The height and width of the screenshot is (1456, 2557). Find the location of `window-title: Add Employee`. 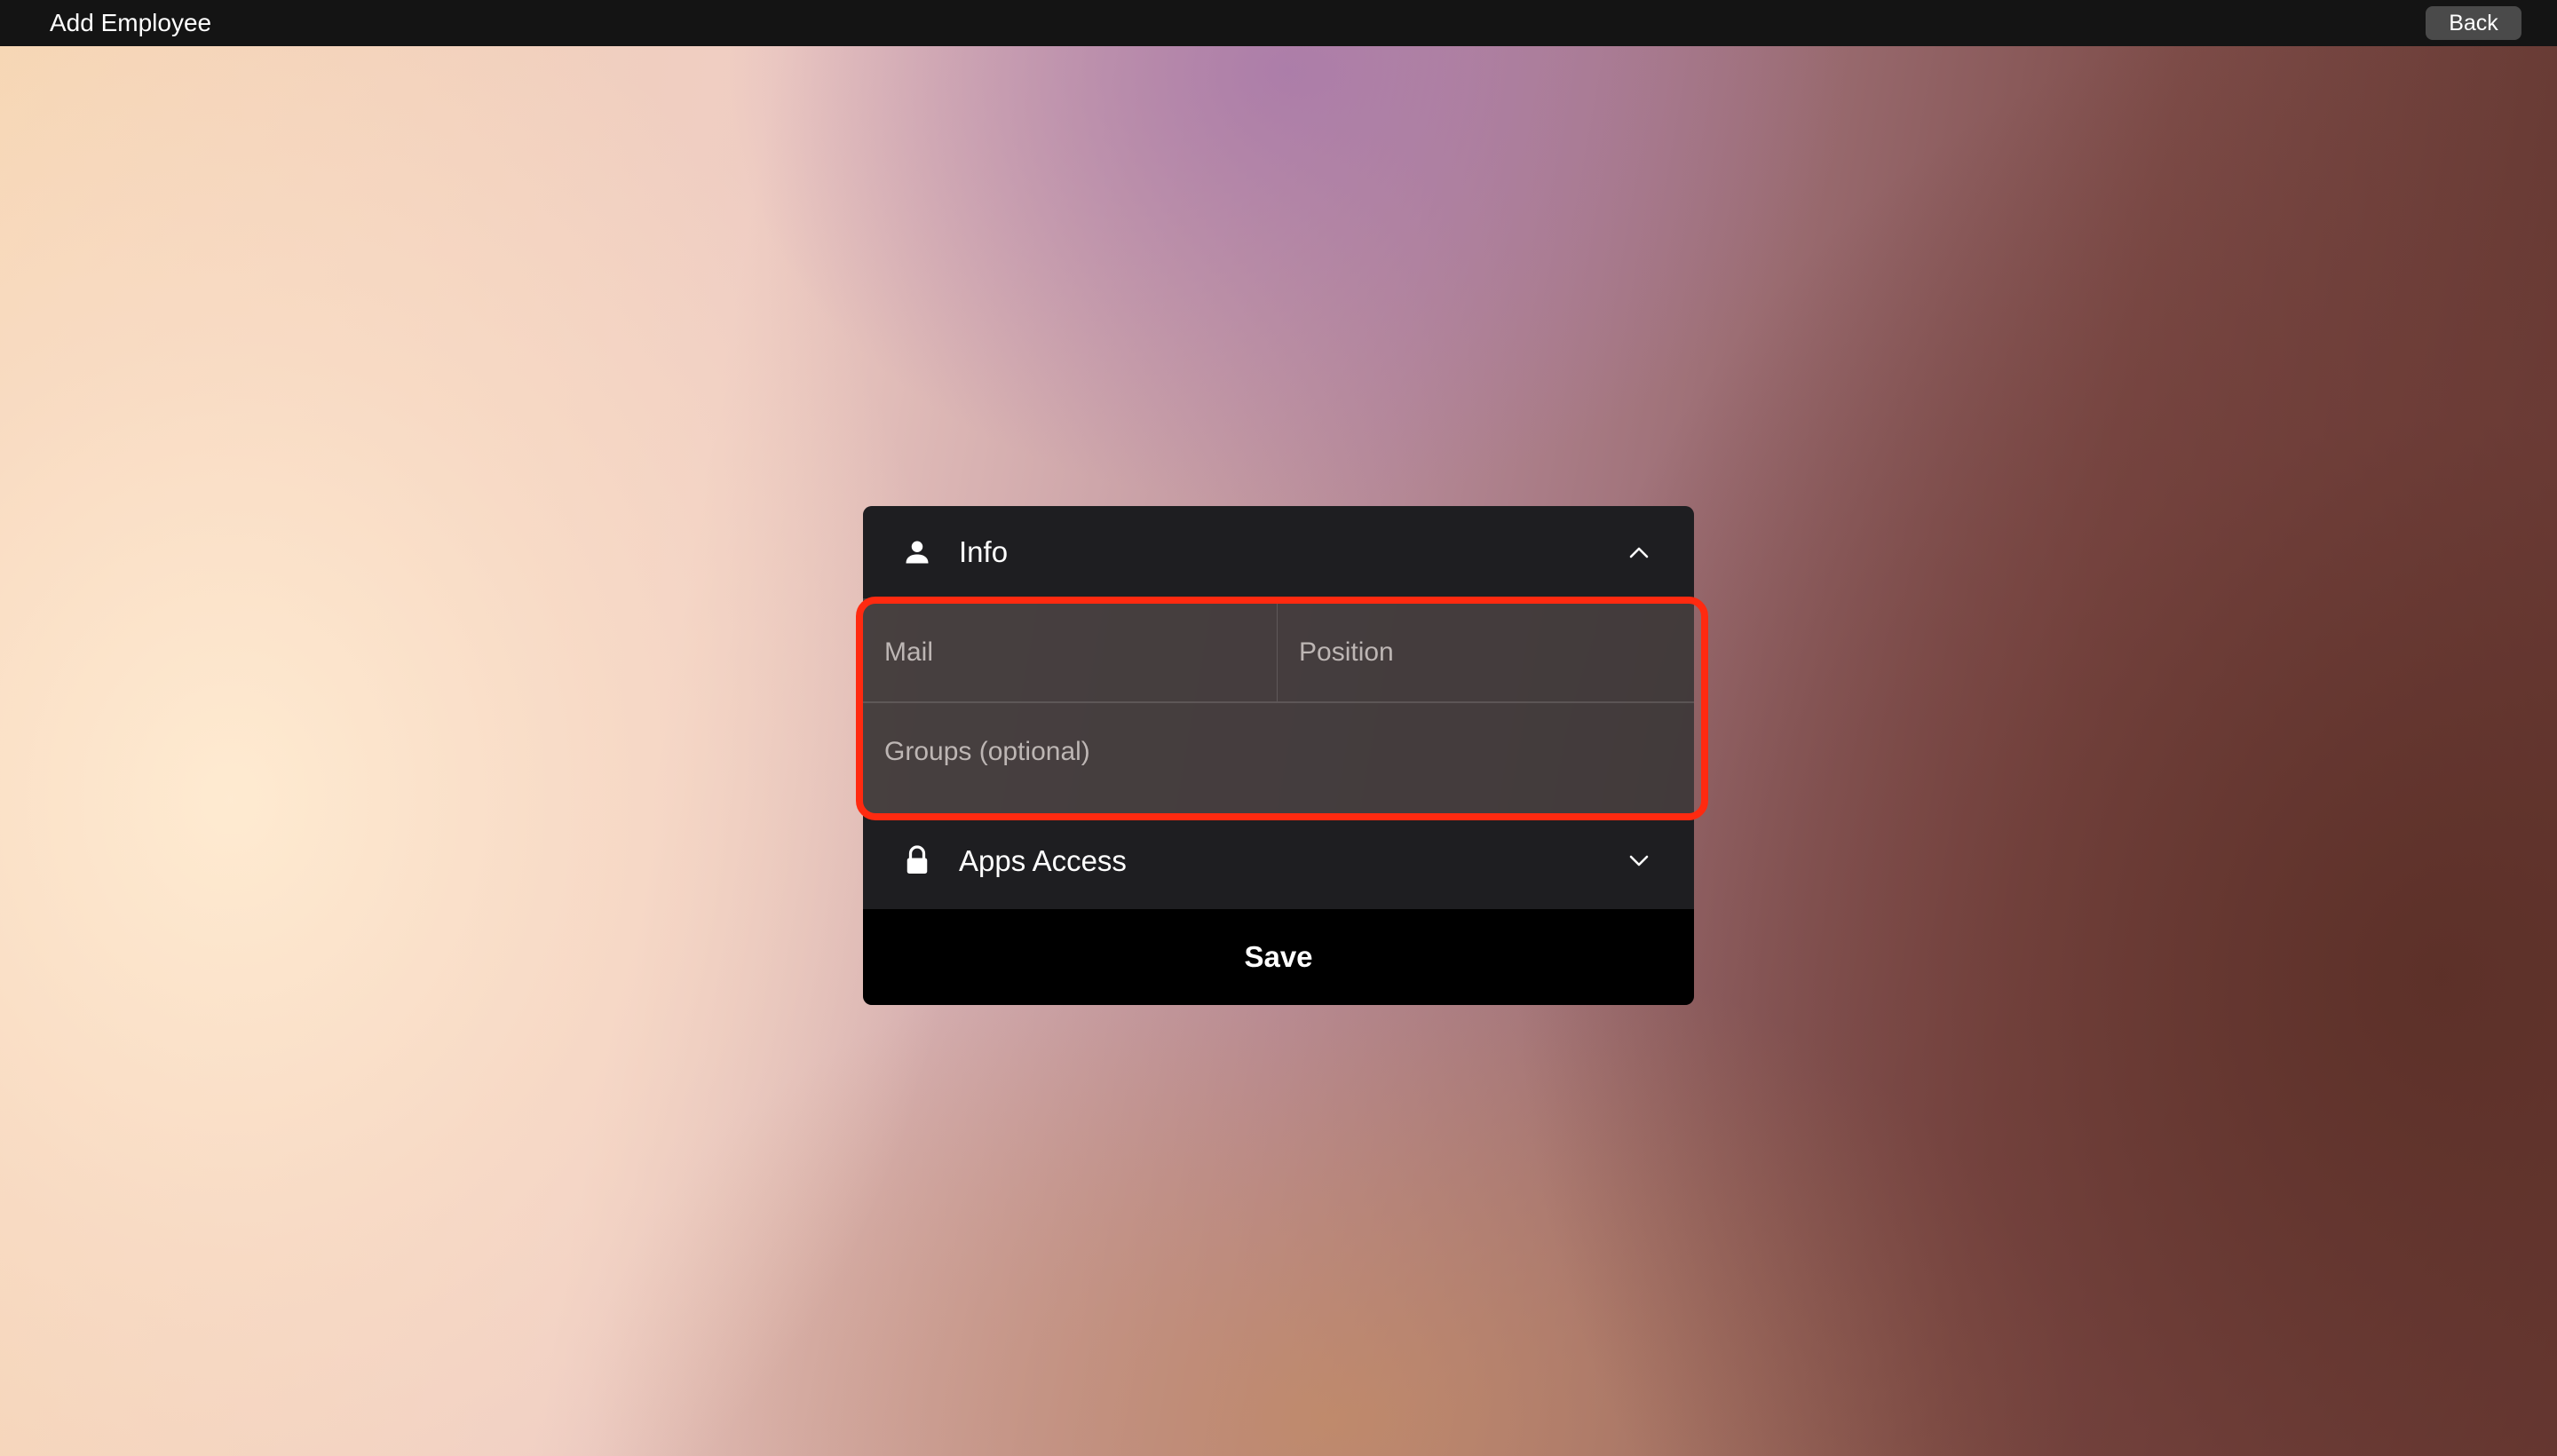

window-title: Add Employee is located at coordinates (131, 22).